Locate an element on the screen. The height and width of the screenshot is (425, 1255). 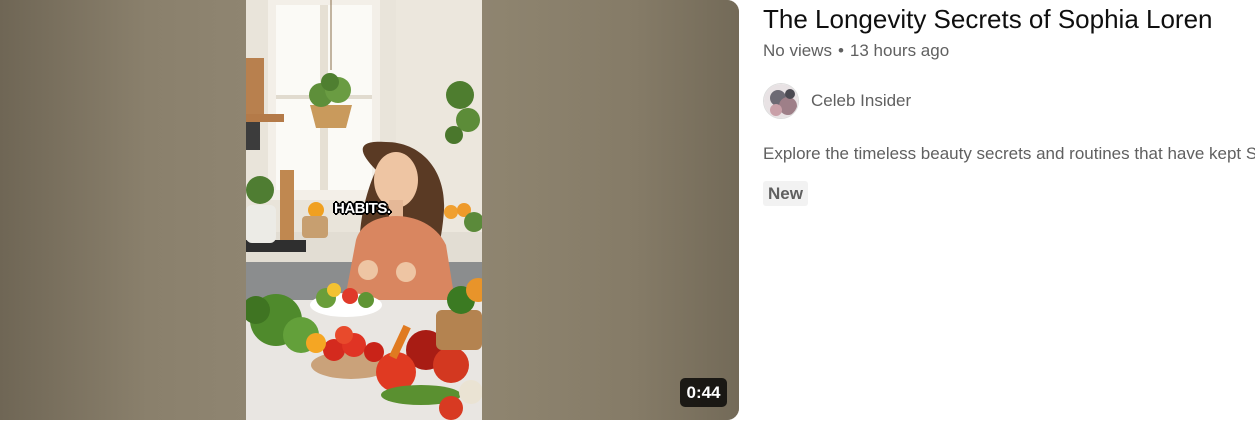
view-count: No views is located at coordinates (797, 50).